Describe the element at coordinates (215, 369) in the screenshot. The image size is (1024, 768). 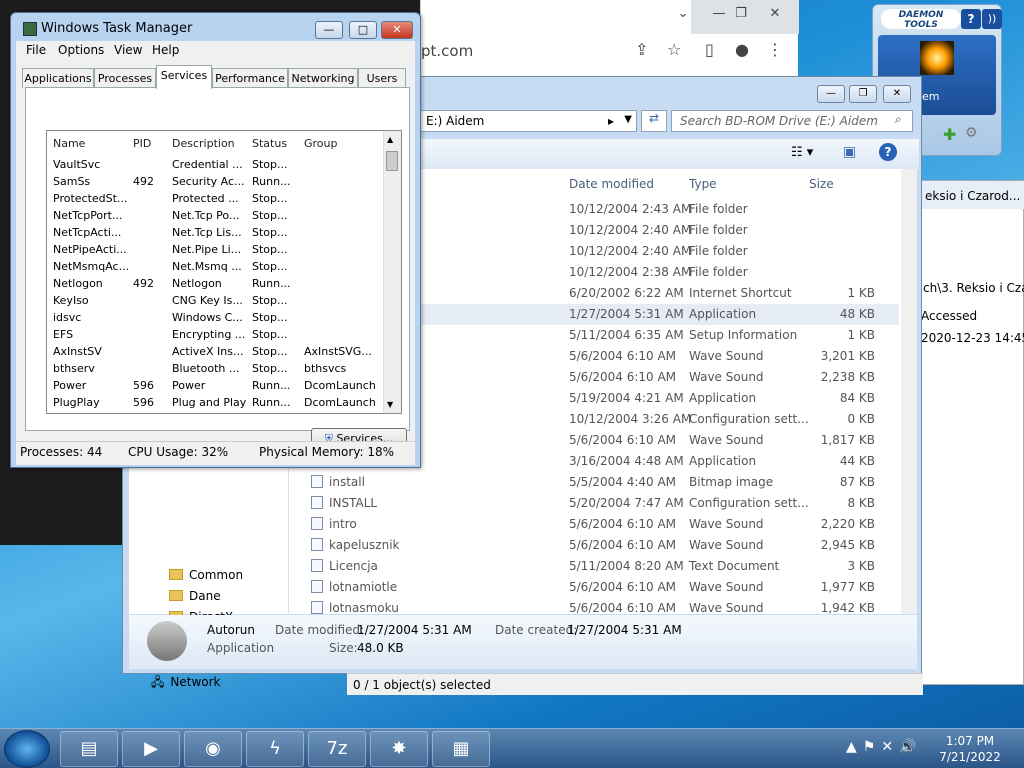
I see `service-row: bthserv Bluetooth ... Stop... bthsvcs` at that location.